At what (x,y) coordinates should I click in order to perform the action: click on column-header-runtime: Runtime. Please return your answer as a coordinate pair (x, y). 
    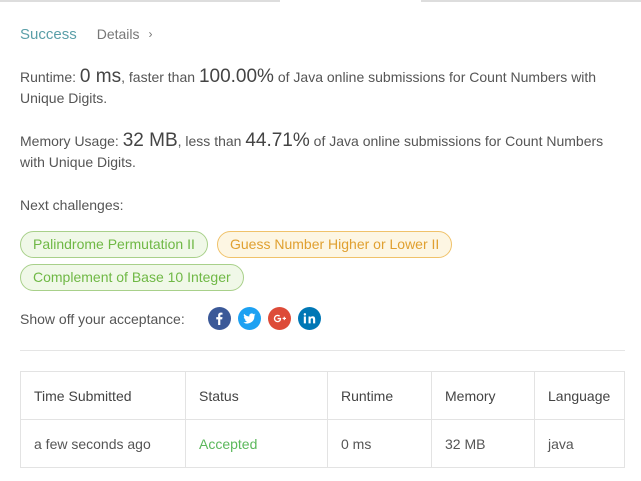
    Looking at the image, I should click on (379, 395).